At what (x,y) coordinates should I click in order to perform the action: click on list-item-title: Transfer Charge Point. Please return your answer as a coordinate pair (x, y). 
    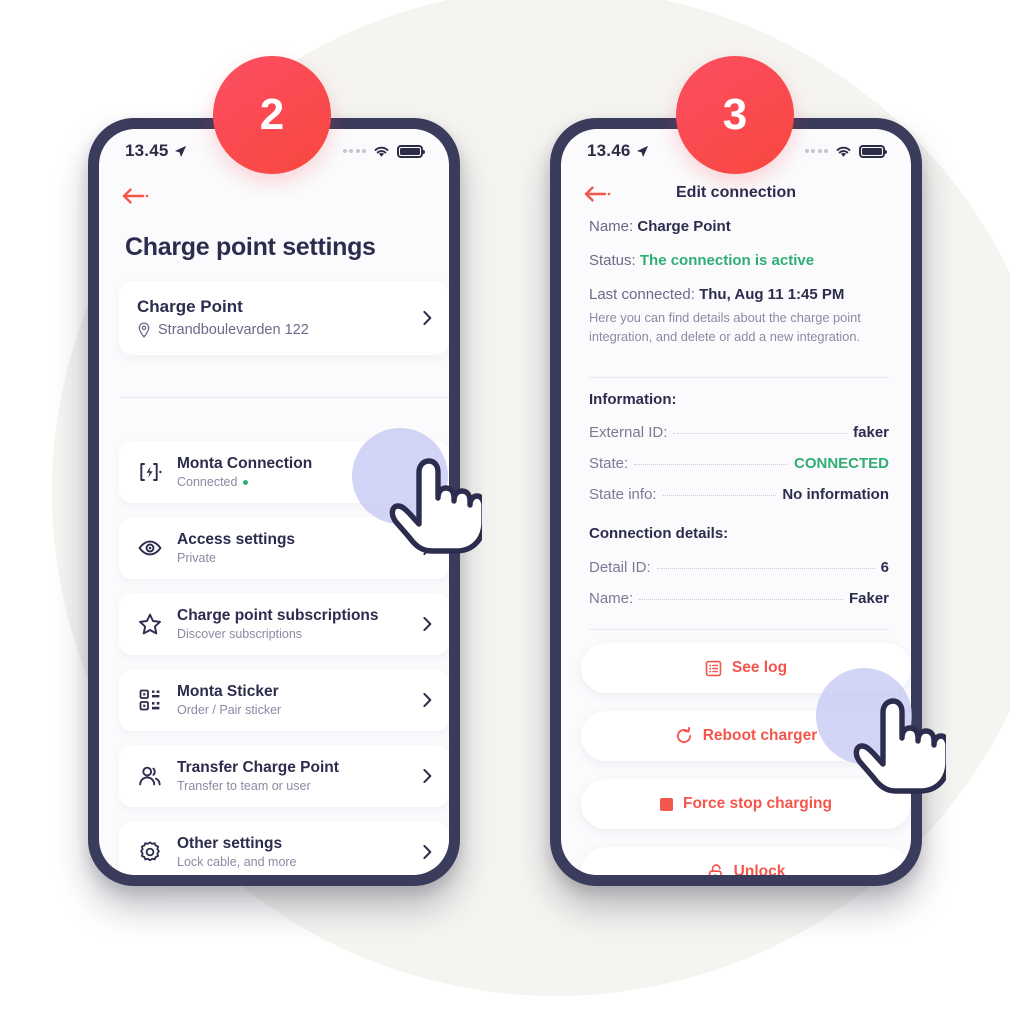
    Looking at the image, I should click on (258, 767).